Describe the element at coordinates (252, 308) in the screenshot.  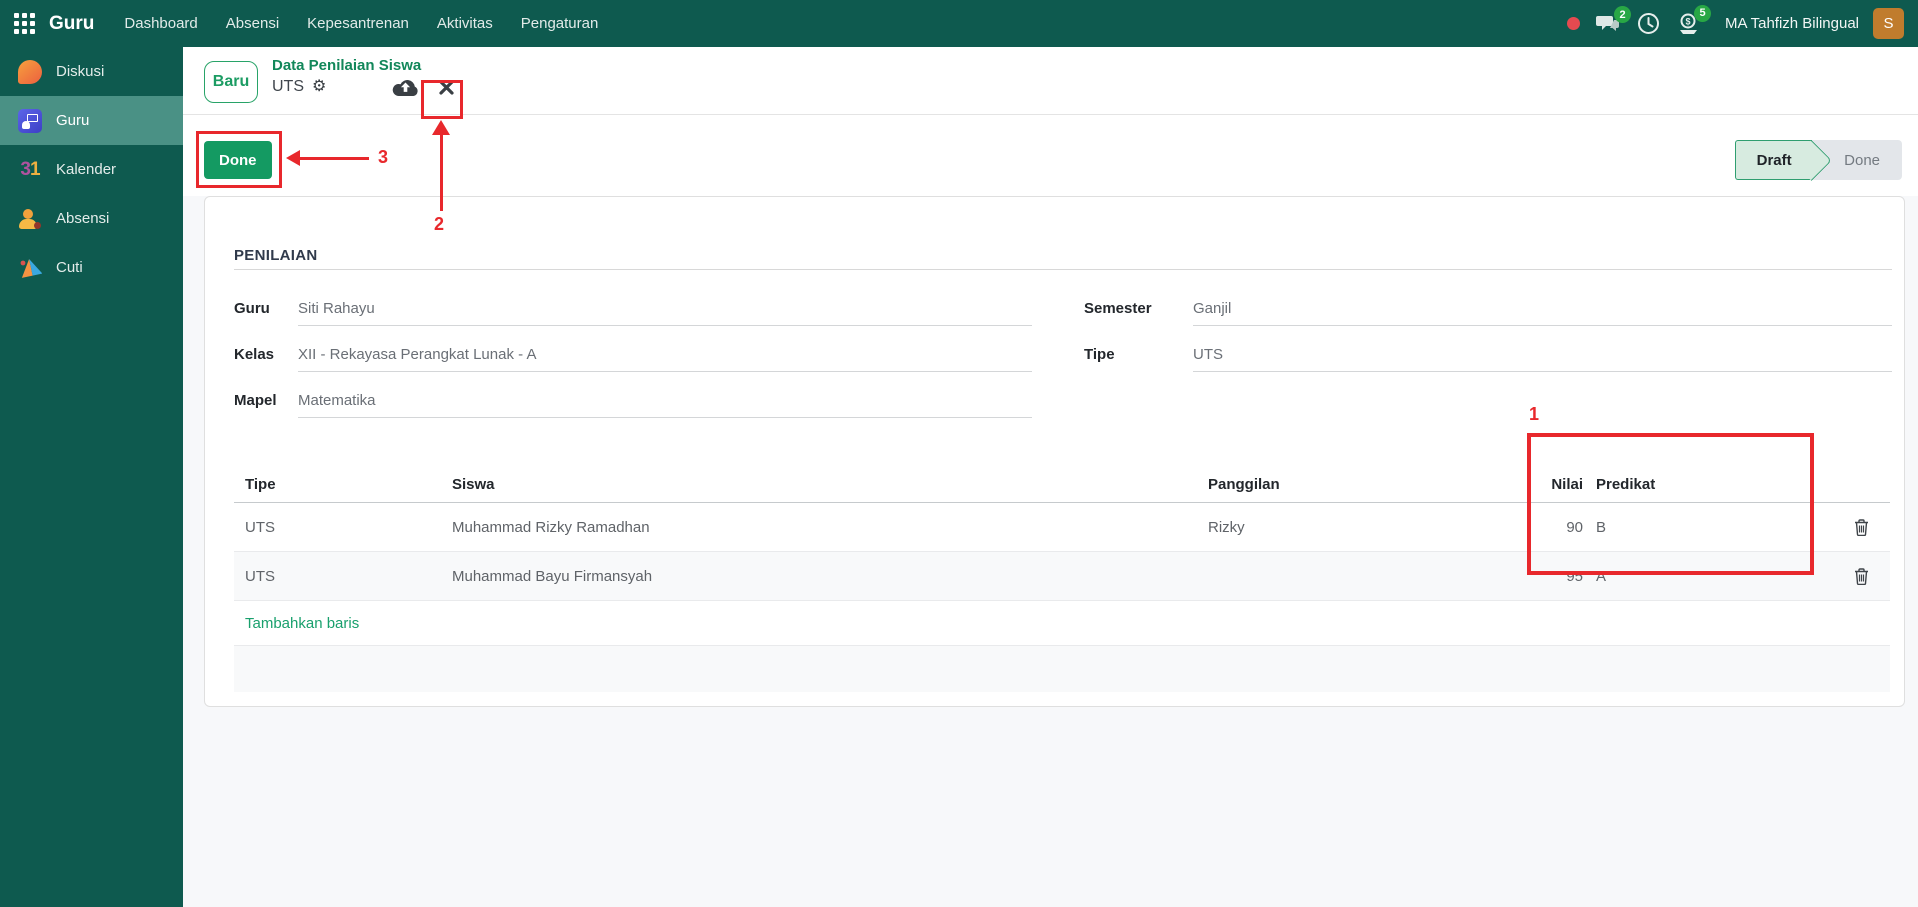
I see `field-label: Guru` at that location.